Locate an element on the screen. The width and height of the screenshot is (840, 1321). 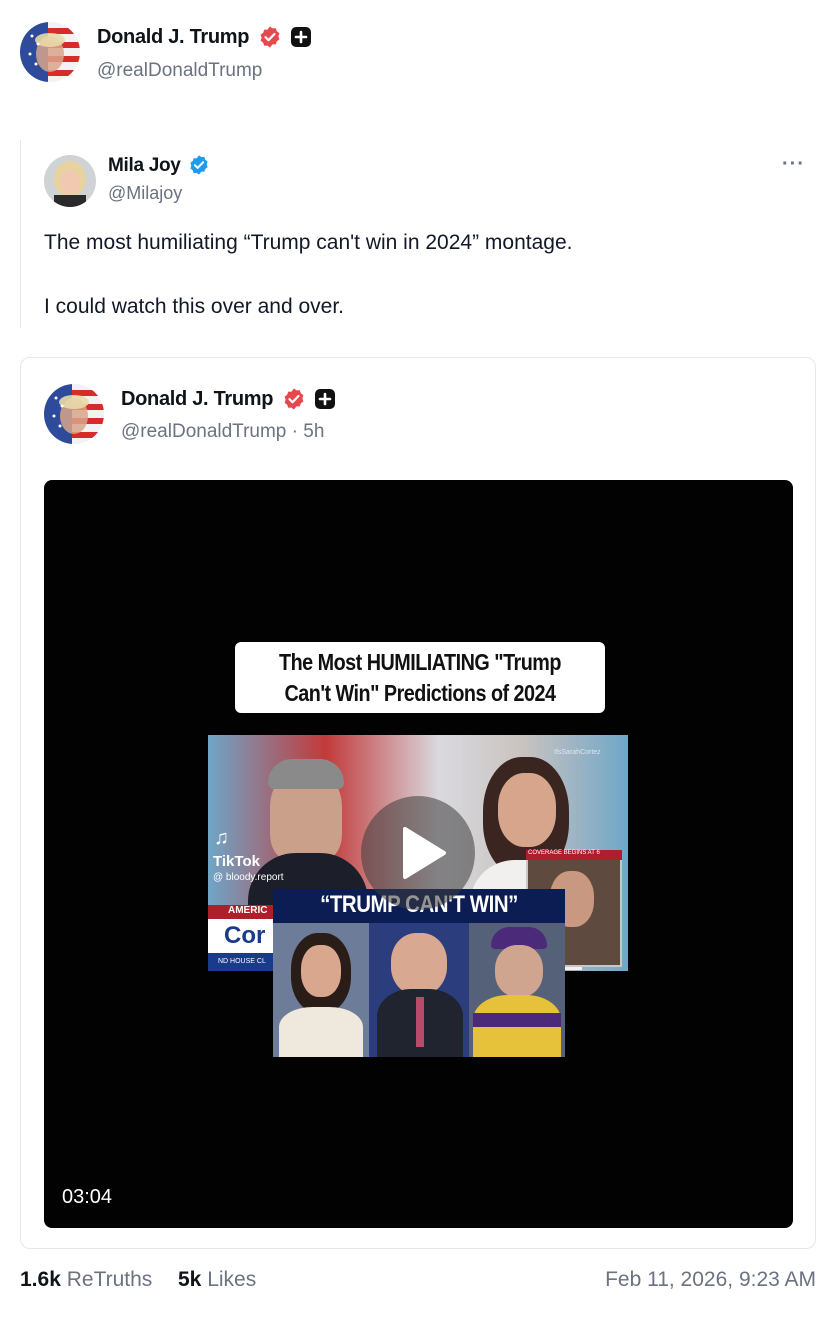
quoted-author-avatar is located at coordinates (70, 181).